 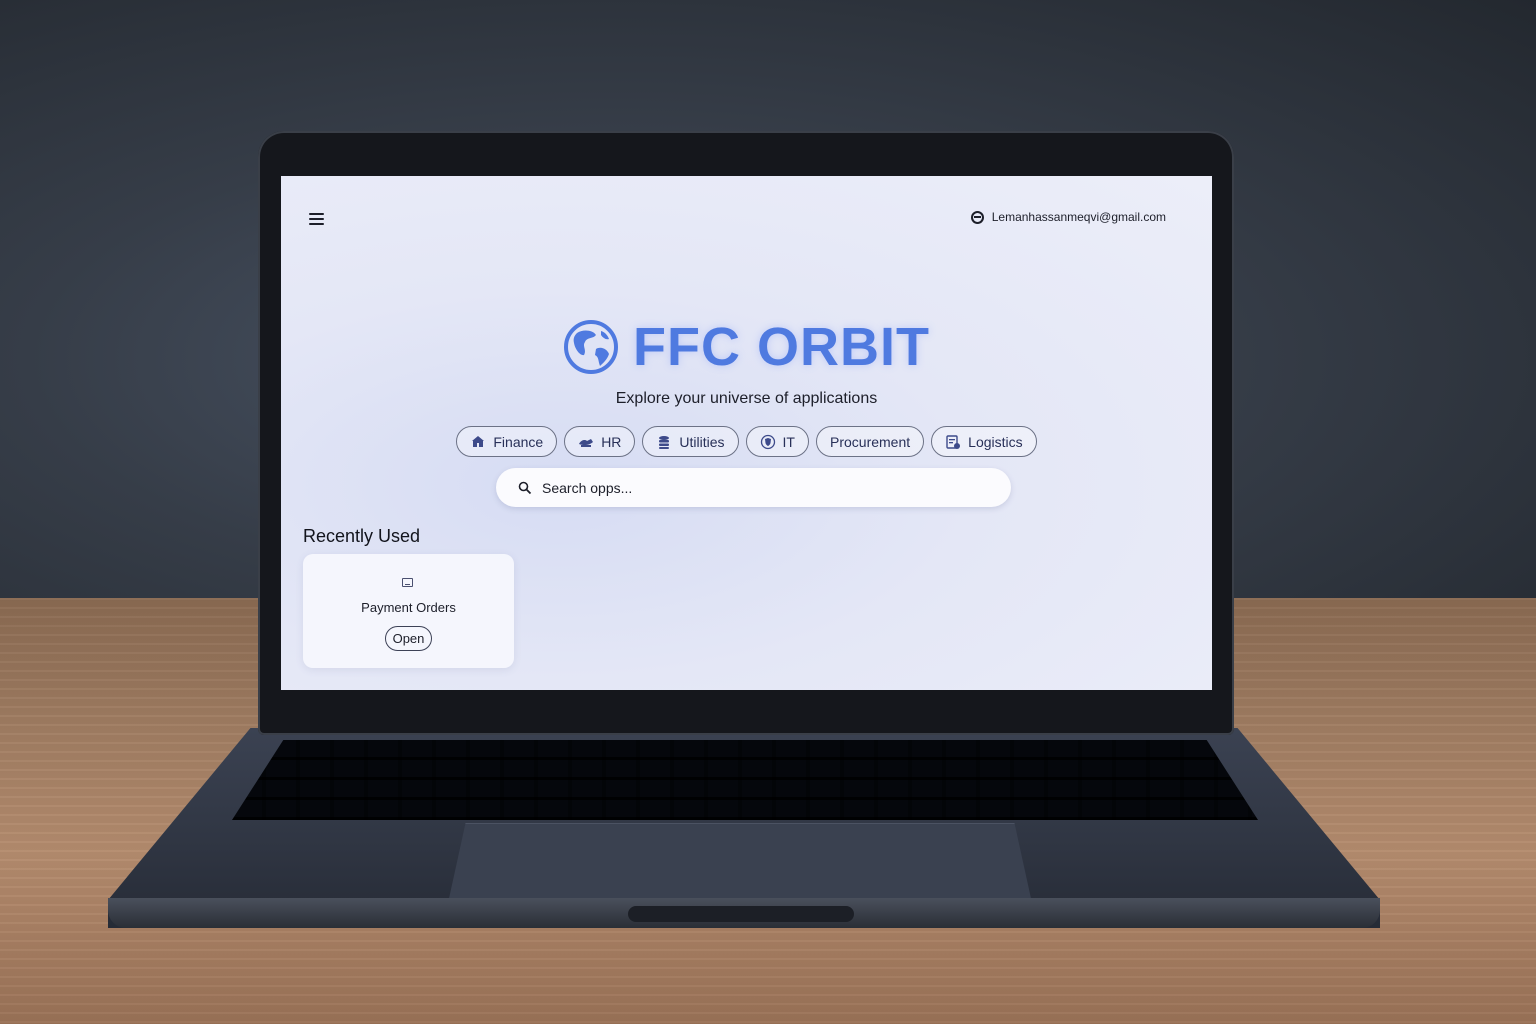 I want to click on recently-used-heading: Recently Used, so click(x=362, y=536).